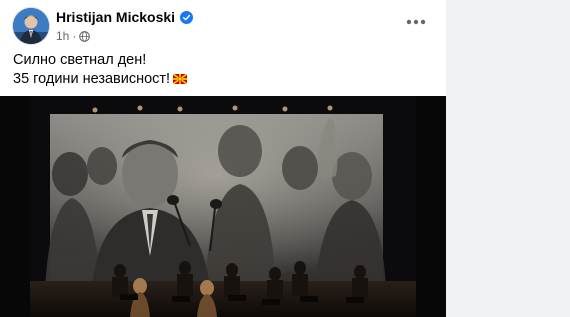 This screenshot has height=317, width=570. I want to click on globe-icon, so click(85, 36).